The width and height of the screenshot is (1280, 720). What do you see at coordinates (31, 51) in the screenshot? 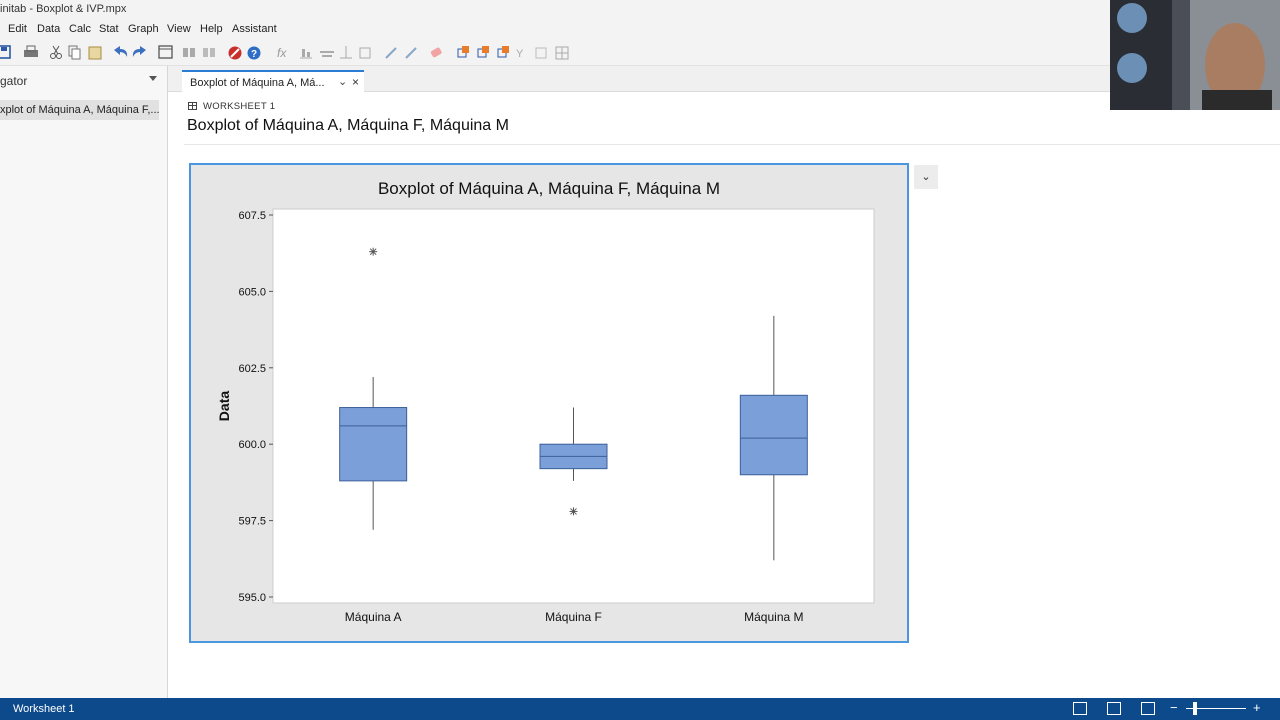
I see `print-icon` at bounding box center [31, 51].